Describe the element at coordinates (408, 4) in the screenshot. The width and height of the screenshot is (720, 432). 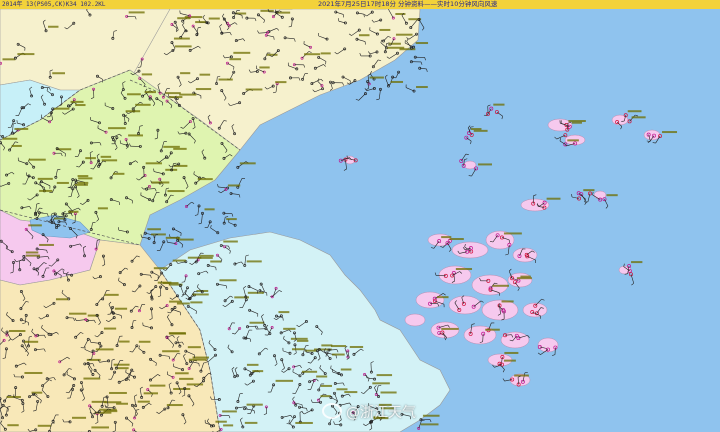
I see `map-title: 2021年7月25日17时18分 分钟资料——实时10分钟风向风速` at that location.